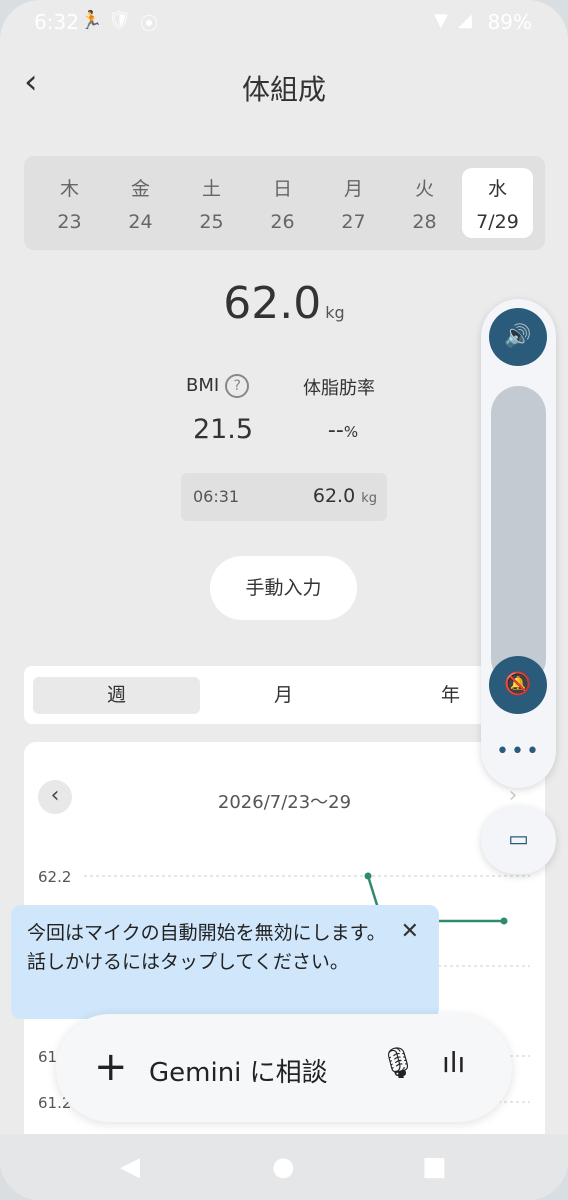  What do you see at coordinates (497, 222) in the screenshot?
I see `day-date: 7/29` at bounding box center [497, 222].